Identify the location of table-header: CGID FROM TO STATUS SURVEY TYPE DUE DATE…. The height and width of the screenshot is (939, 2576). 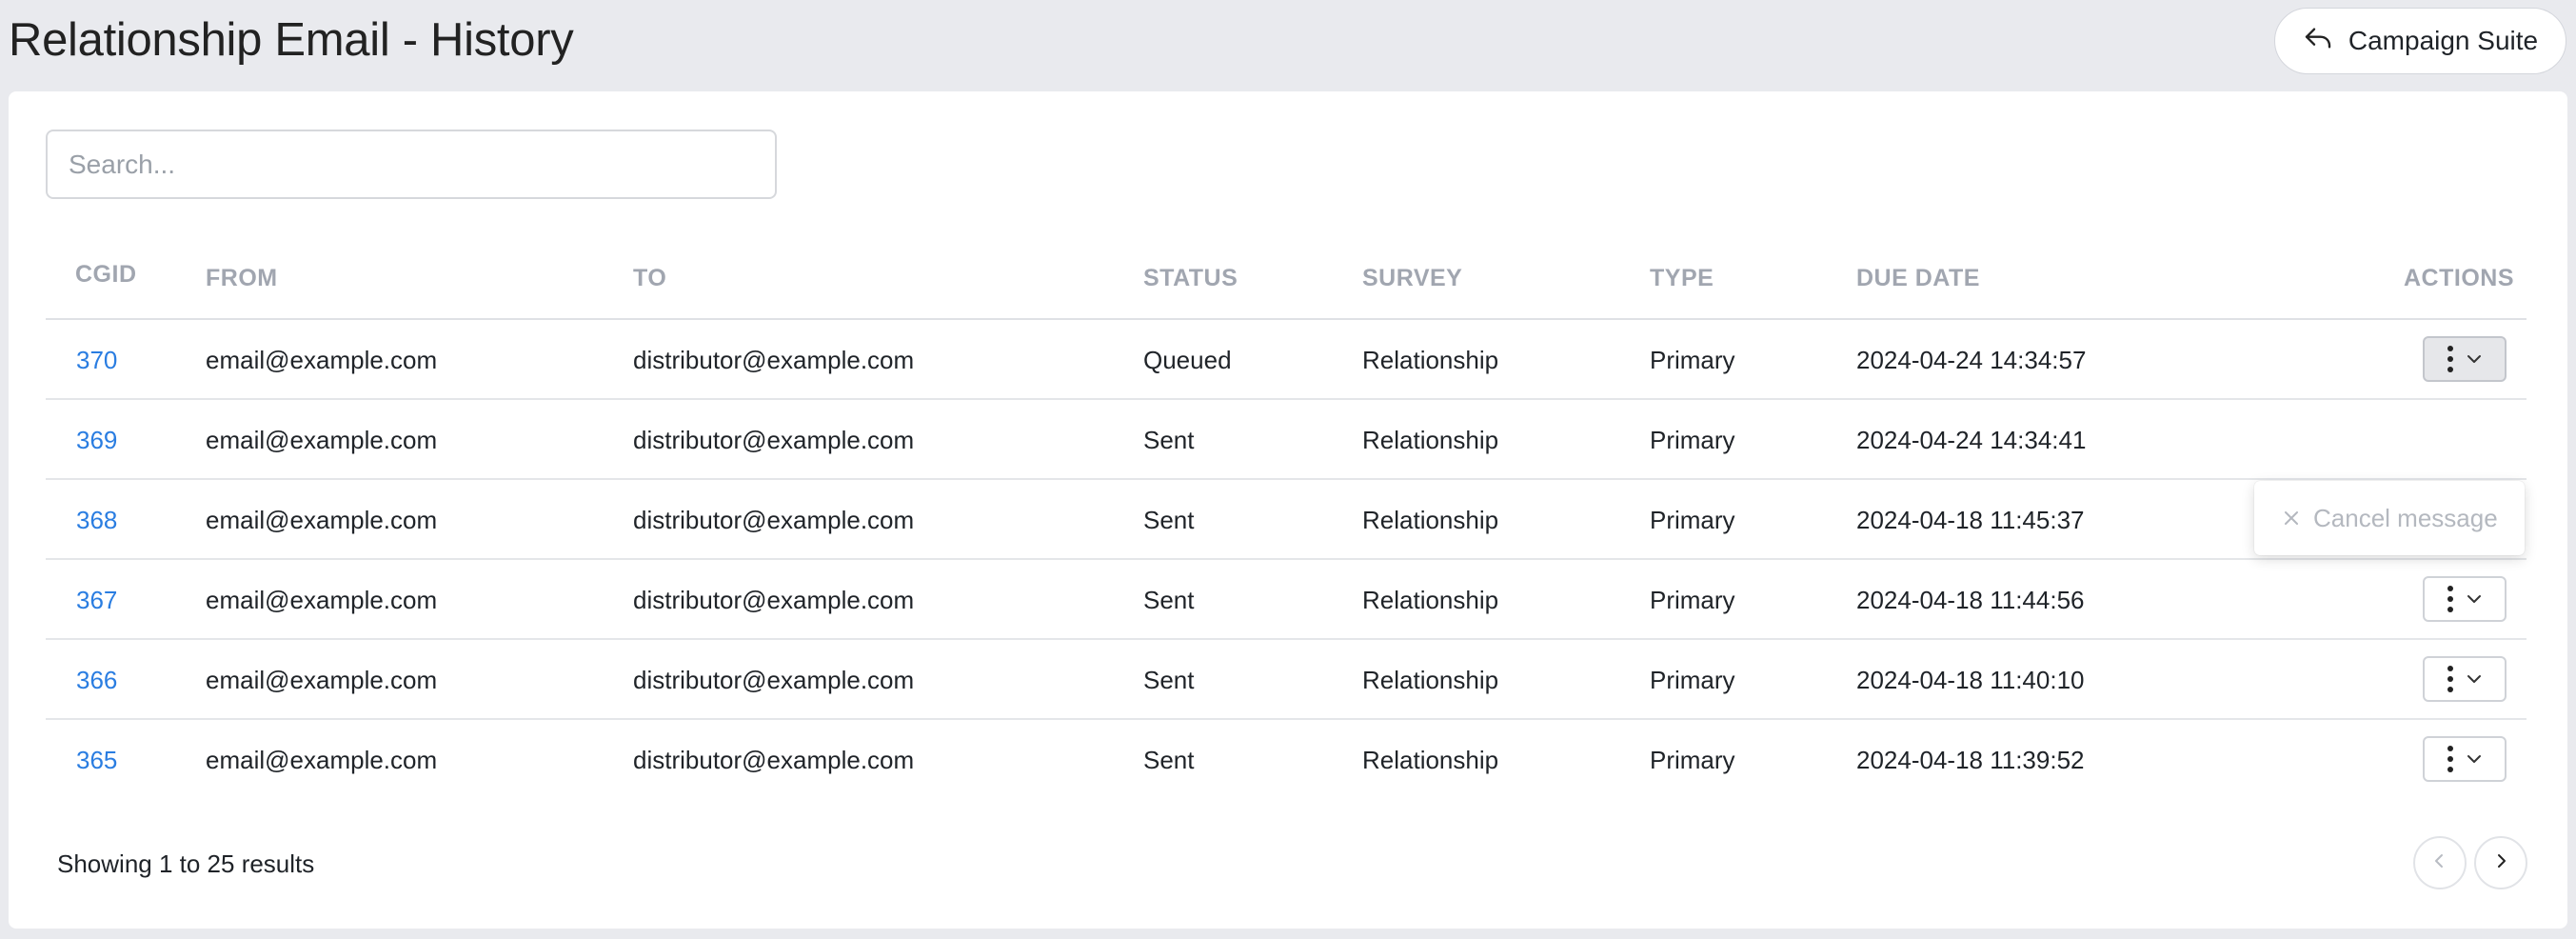
(1286, 272).